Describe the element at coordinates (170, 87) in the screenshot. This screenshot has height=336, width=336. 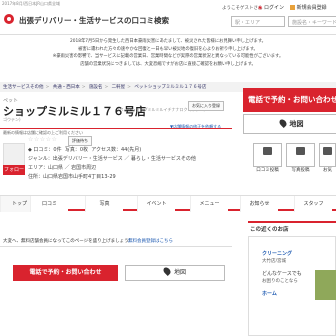
I see `breadcrumb-item-current: ペットショップミルミル１７６号店` at that location.